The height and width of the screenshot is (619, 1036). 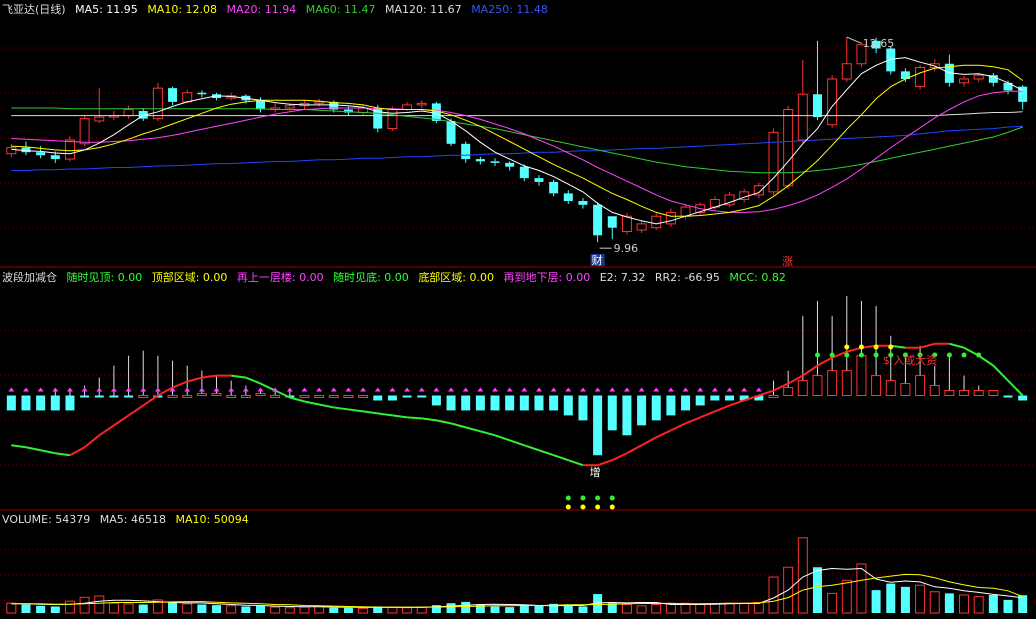 I want to click on ind-label-3: 随时见底: 0.00, so click(x=371, y=277).